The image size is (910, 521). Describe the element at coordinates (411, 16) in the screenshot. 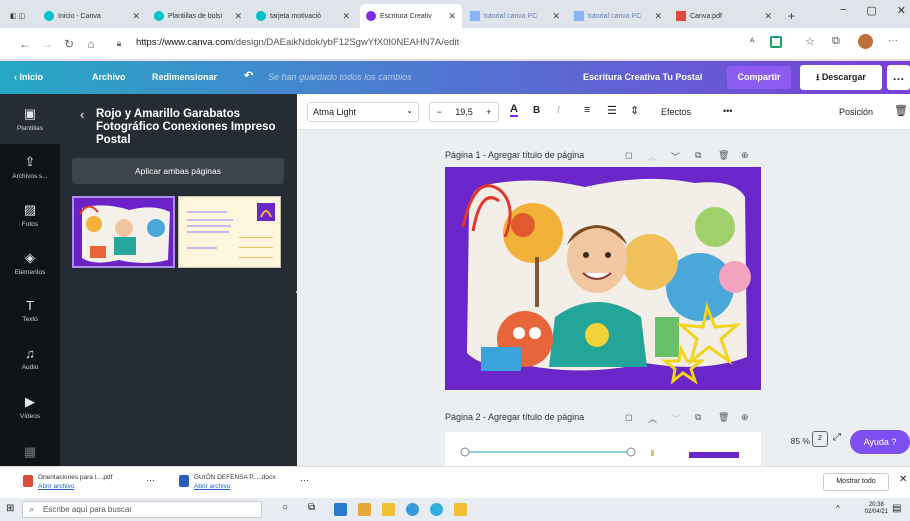

I see `browser-tab-active: Escritura Creativ ✕` at that location.